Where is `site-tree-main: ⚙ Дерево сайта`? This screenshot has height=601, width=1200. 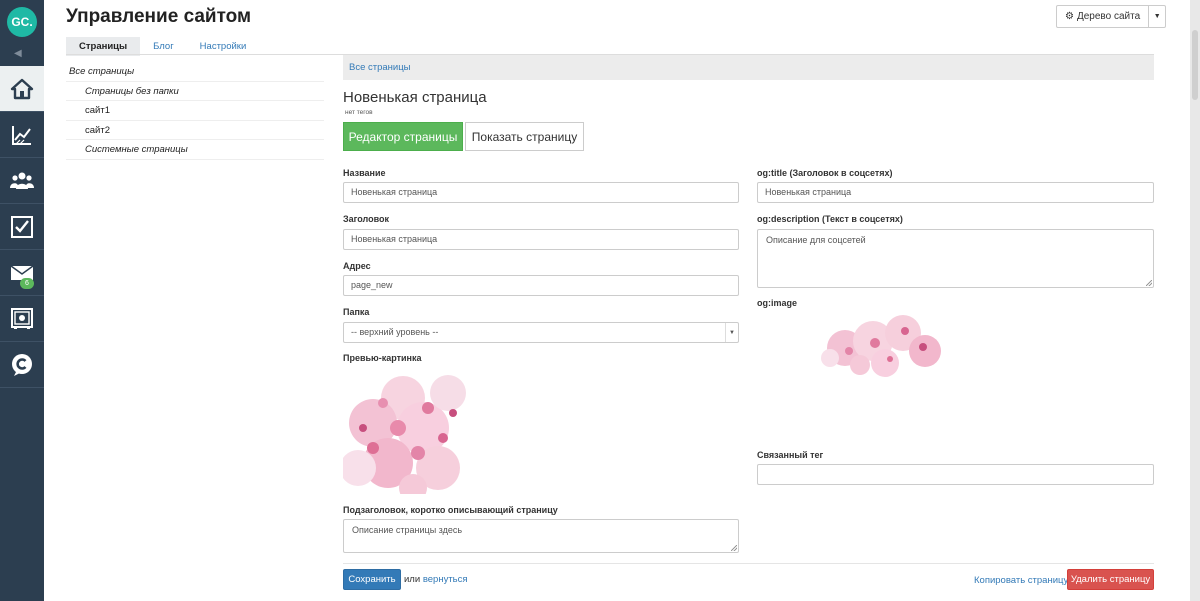 site-tree-main: ⚙ Дерево сайта is located at coordinates (1103, 16).